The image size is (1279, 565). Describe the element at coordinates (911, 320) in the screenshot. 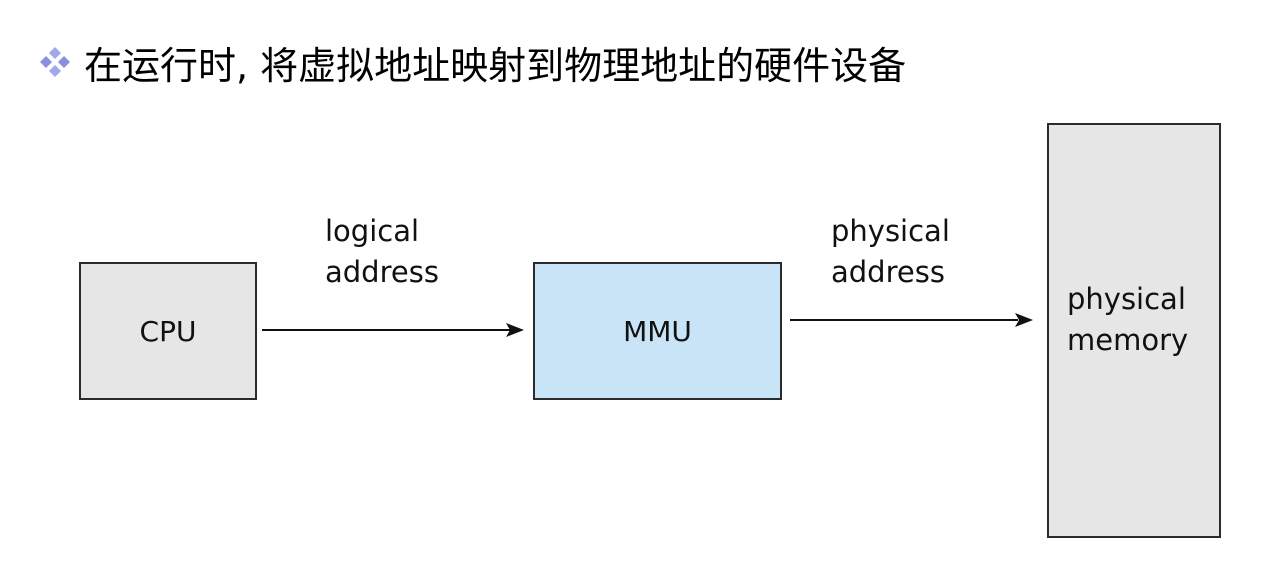

I see `mmu-to-memory-arrow` at that location.